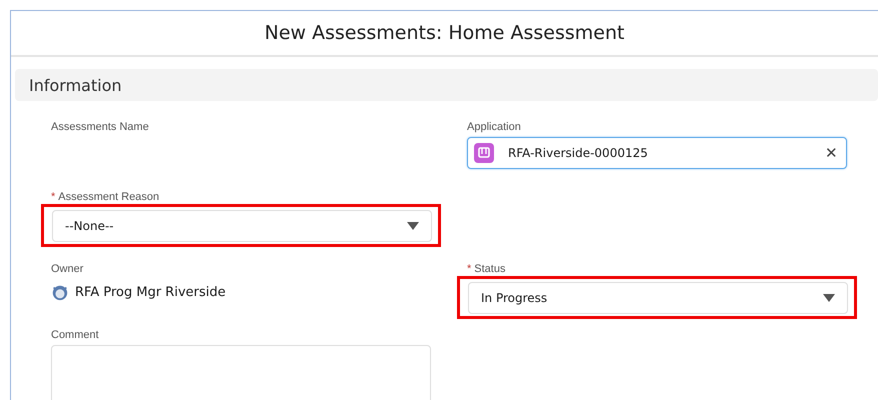 Image resolution: width=878 pixels, height=400 pixels. Describe the element at coordinates (494, 127) in the screenshot. I see `field-label: Application` at that location.